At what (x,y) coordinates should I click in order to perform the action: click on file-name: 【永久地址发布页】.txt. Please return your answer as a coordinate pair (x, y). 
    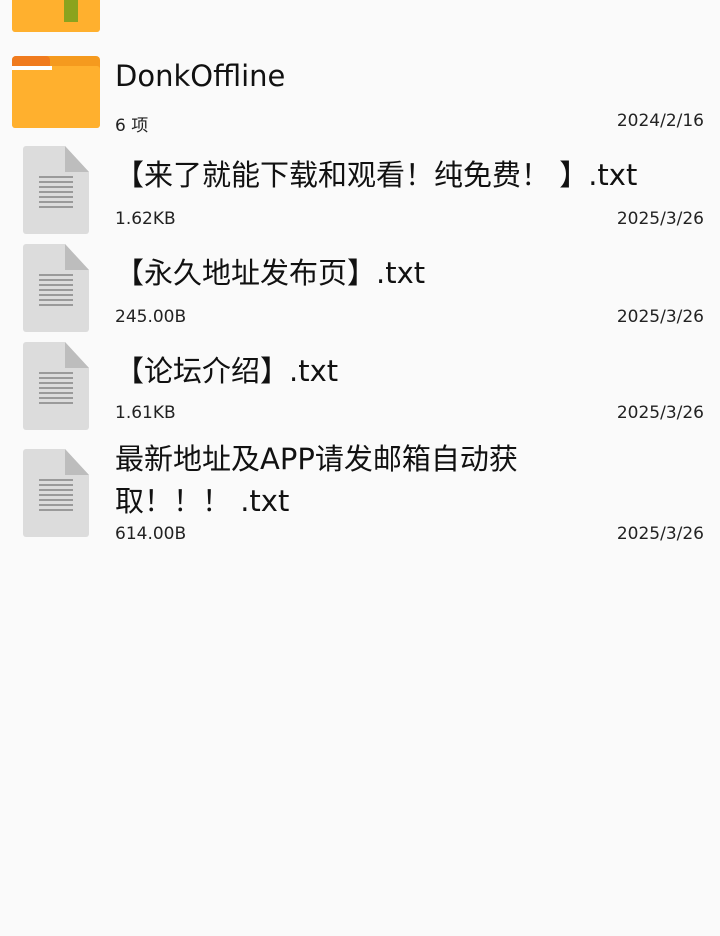
    Looking at the image, I should click on (270, 273).